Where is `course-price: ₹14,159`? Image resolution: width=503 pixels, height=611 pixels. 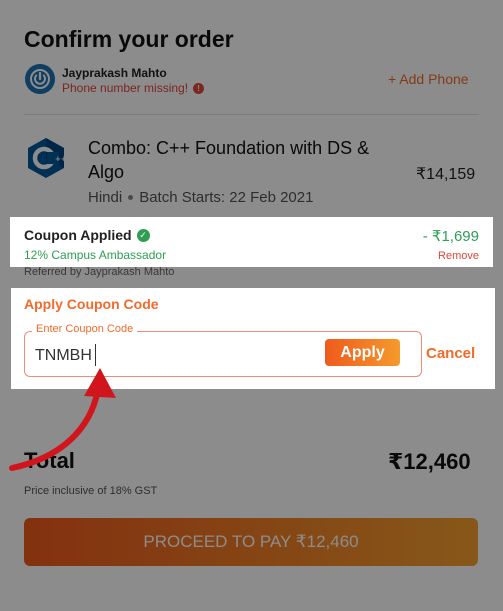 course-price: ₹14,159 is located at coordinates (446, 174).